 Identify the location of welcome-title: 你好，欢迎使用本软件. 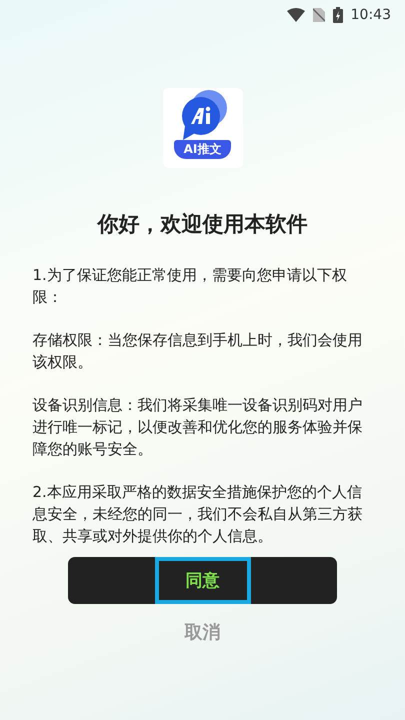
(203, 224).